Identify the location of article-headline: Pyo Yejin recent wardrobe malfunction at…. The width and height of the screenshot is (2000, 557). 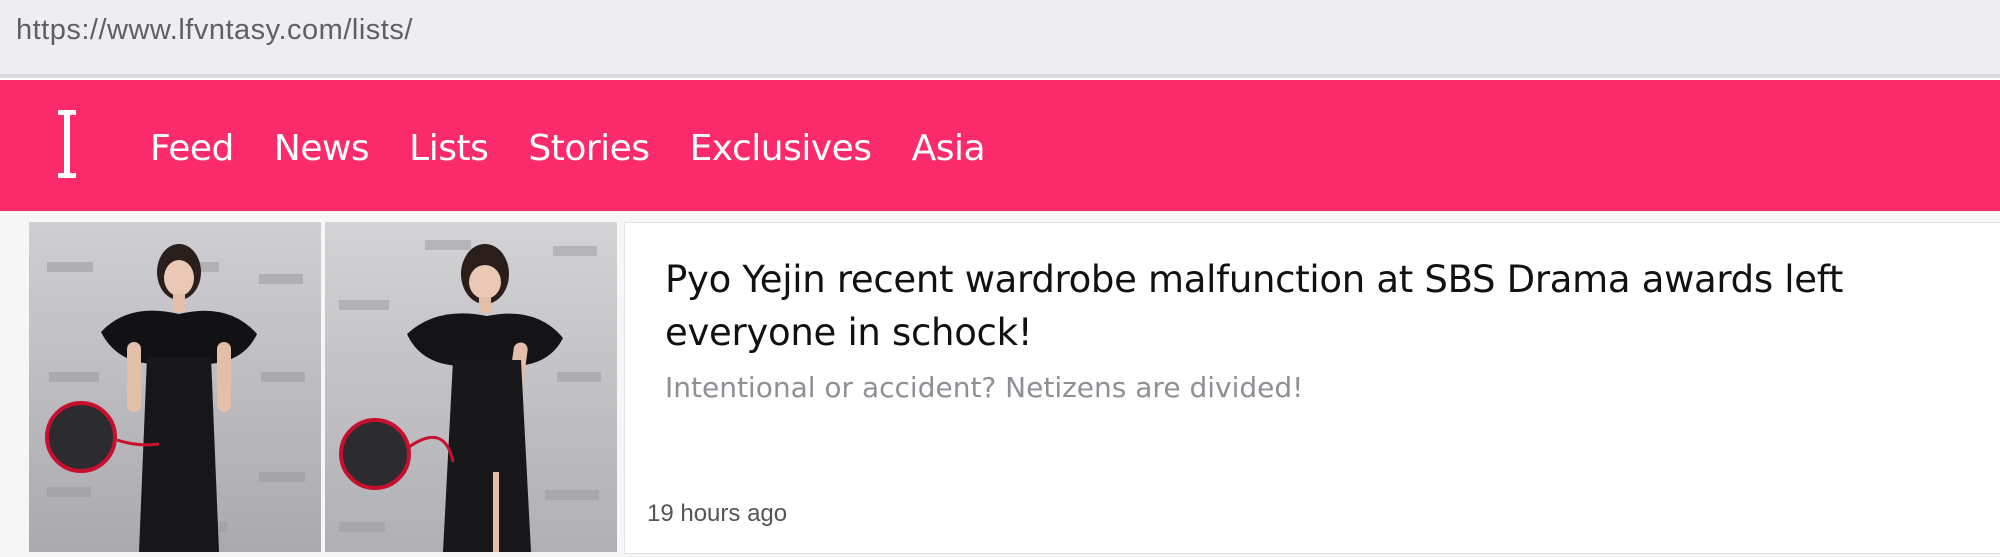
(1265, 306).